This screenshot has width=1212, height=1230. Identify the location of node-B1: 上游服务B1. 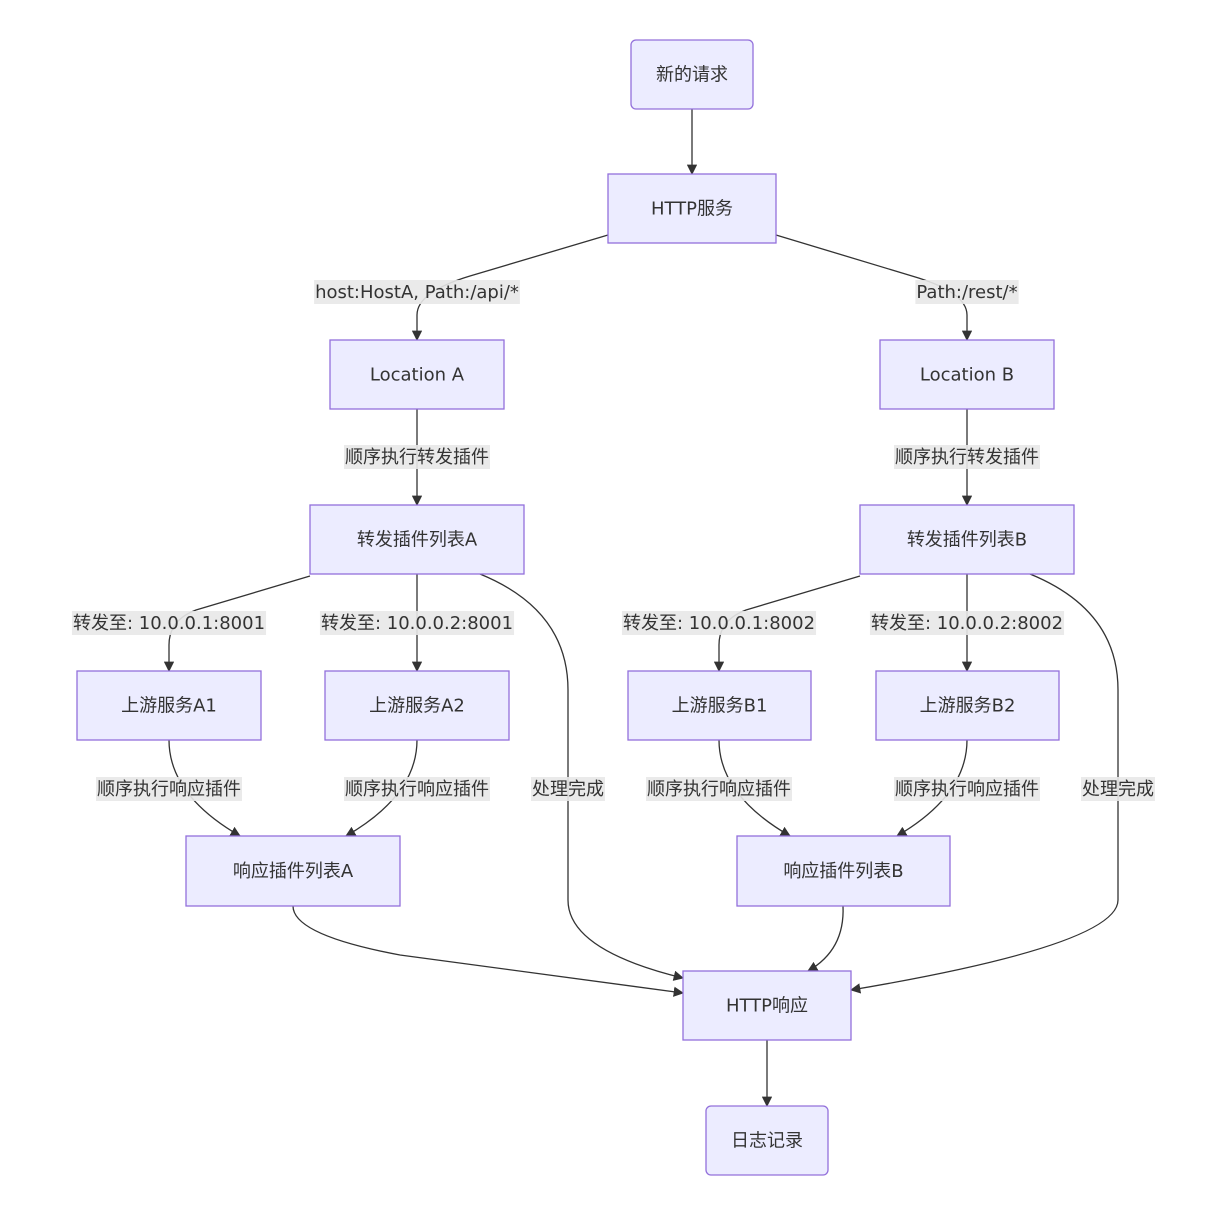
(719, 705).